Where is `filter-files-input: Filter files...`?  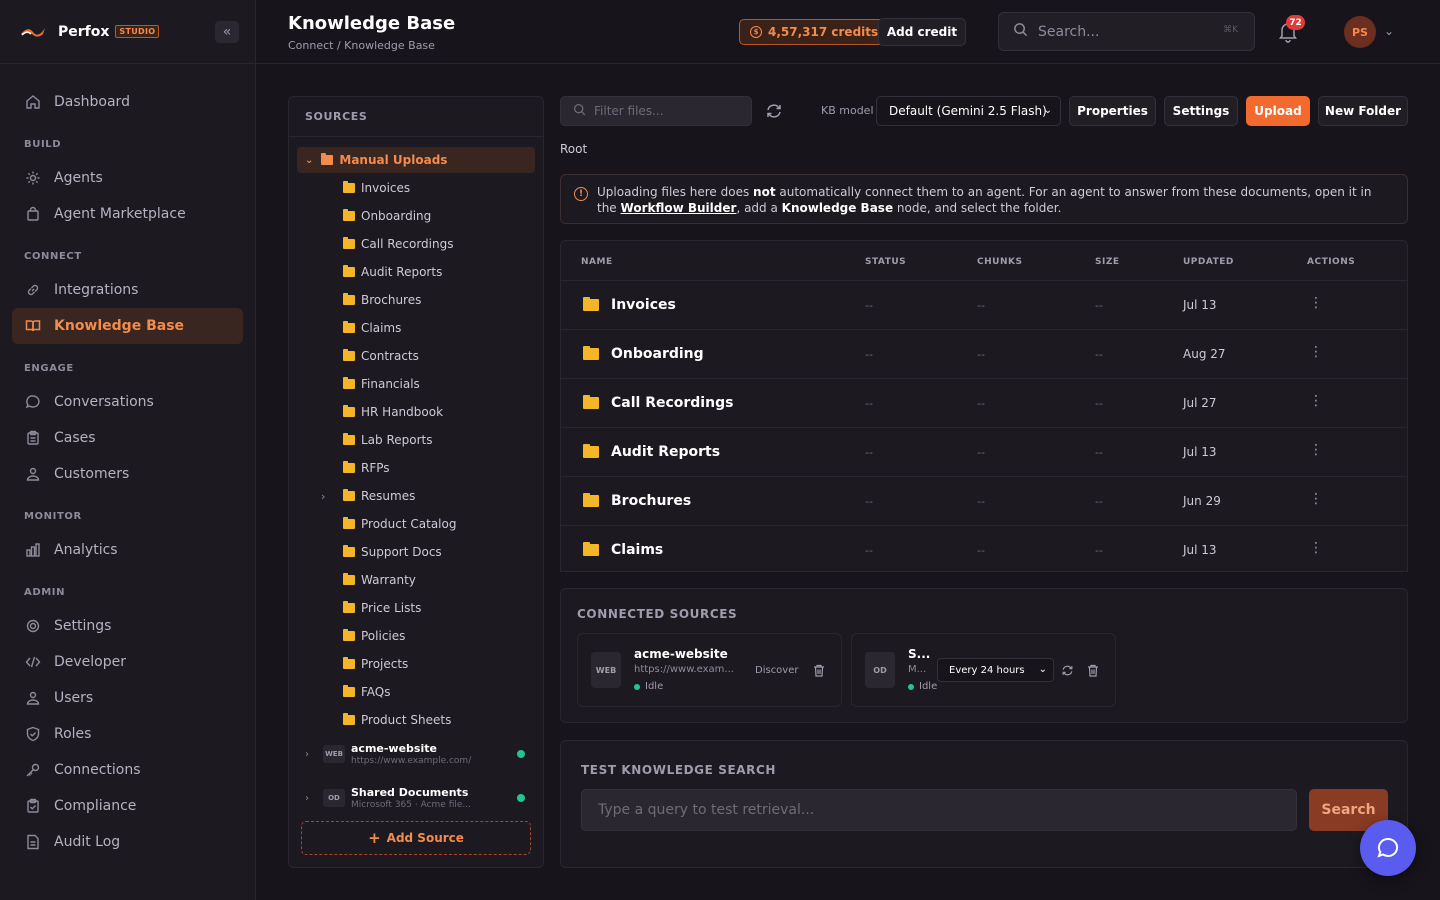 filter-files-input: Filter files... is located at coordinates (656, 111).